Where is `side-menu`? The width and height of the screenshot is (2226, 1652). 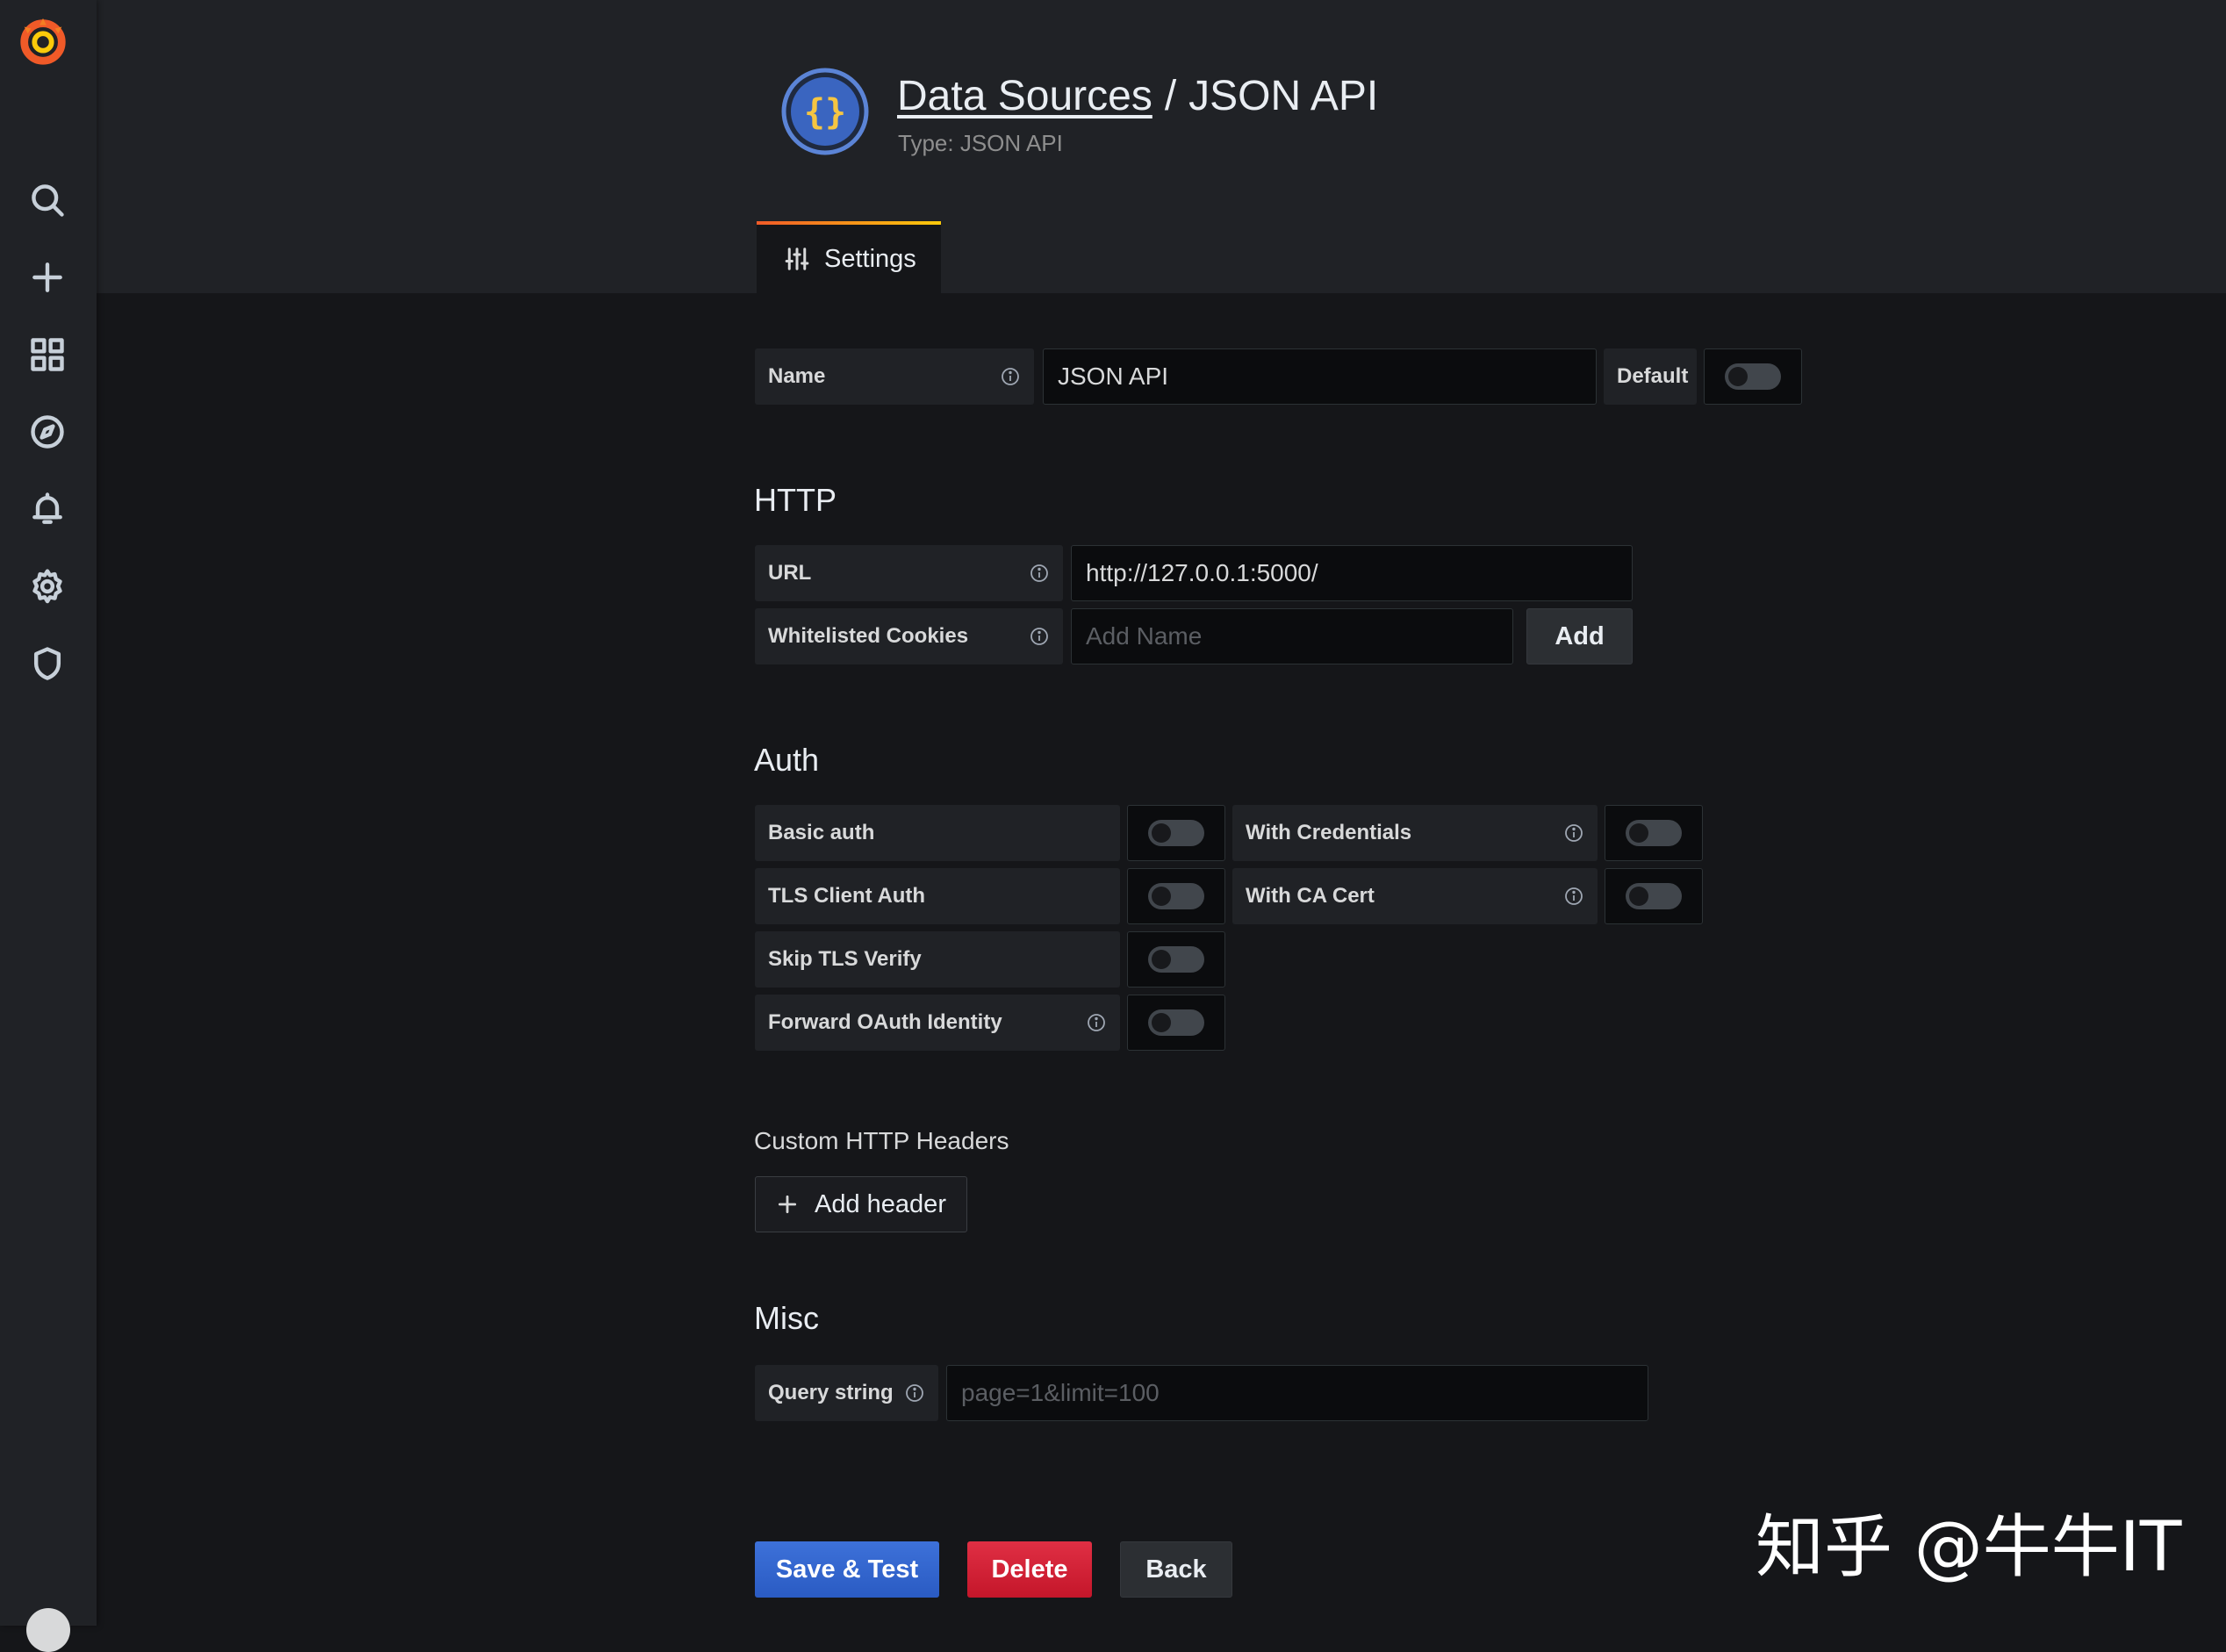
side-menu is located at coordinates (49, 826).